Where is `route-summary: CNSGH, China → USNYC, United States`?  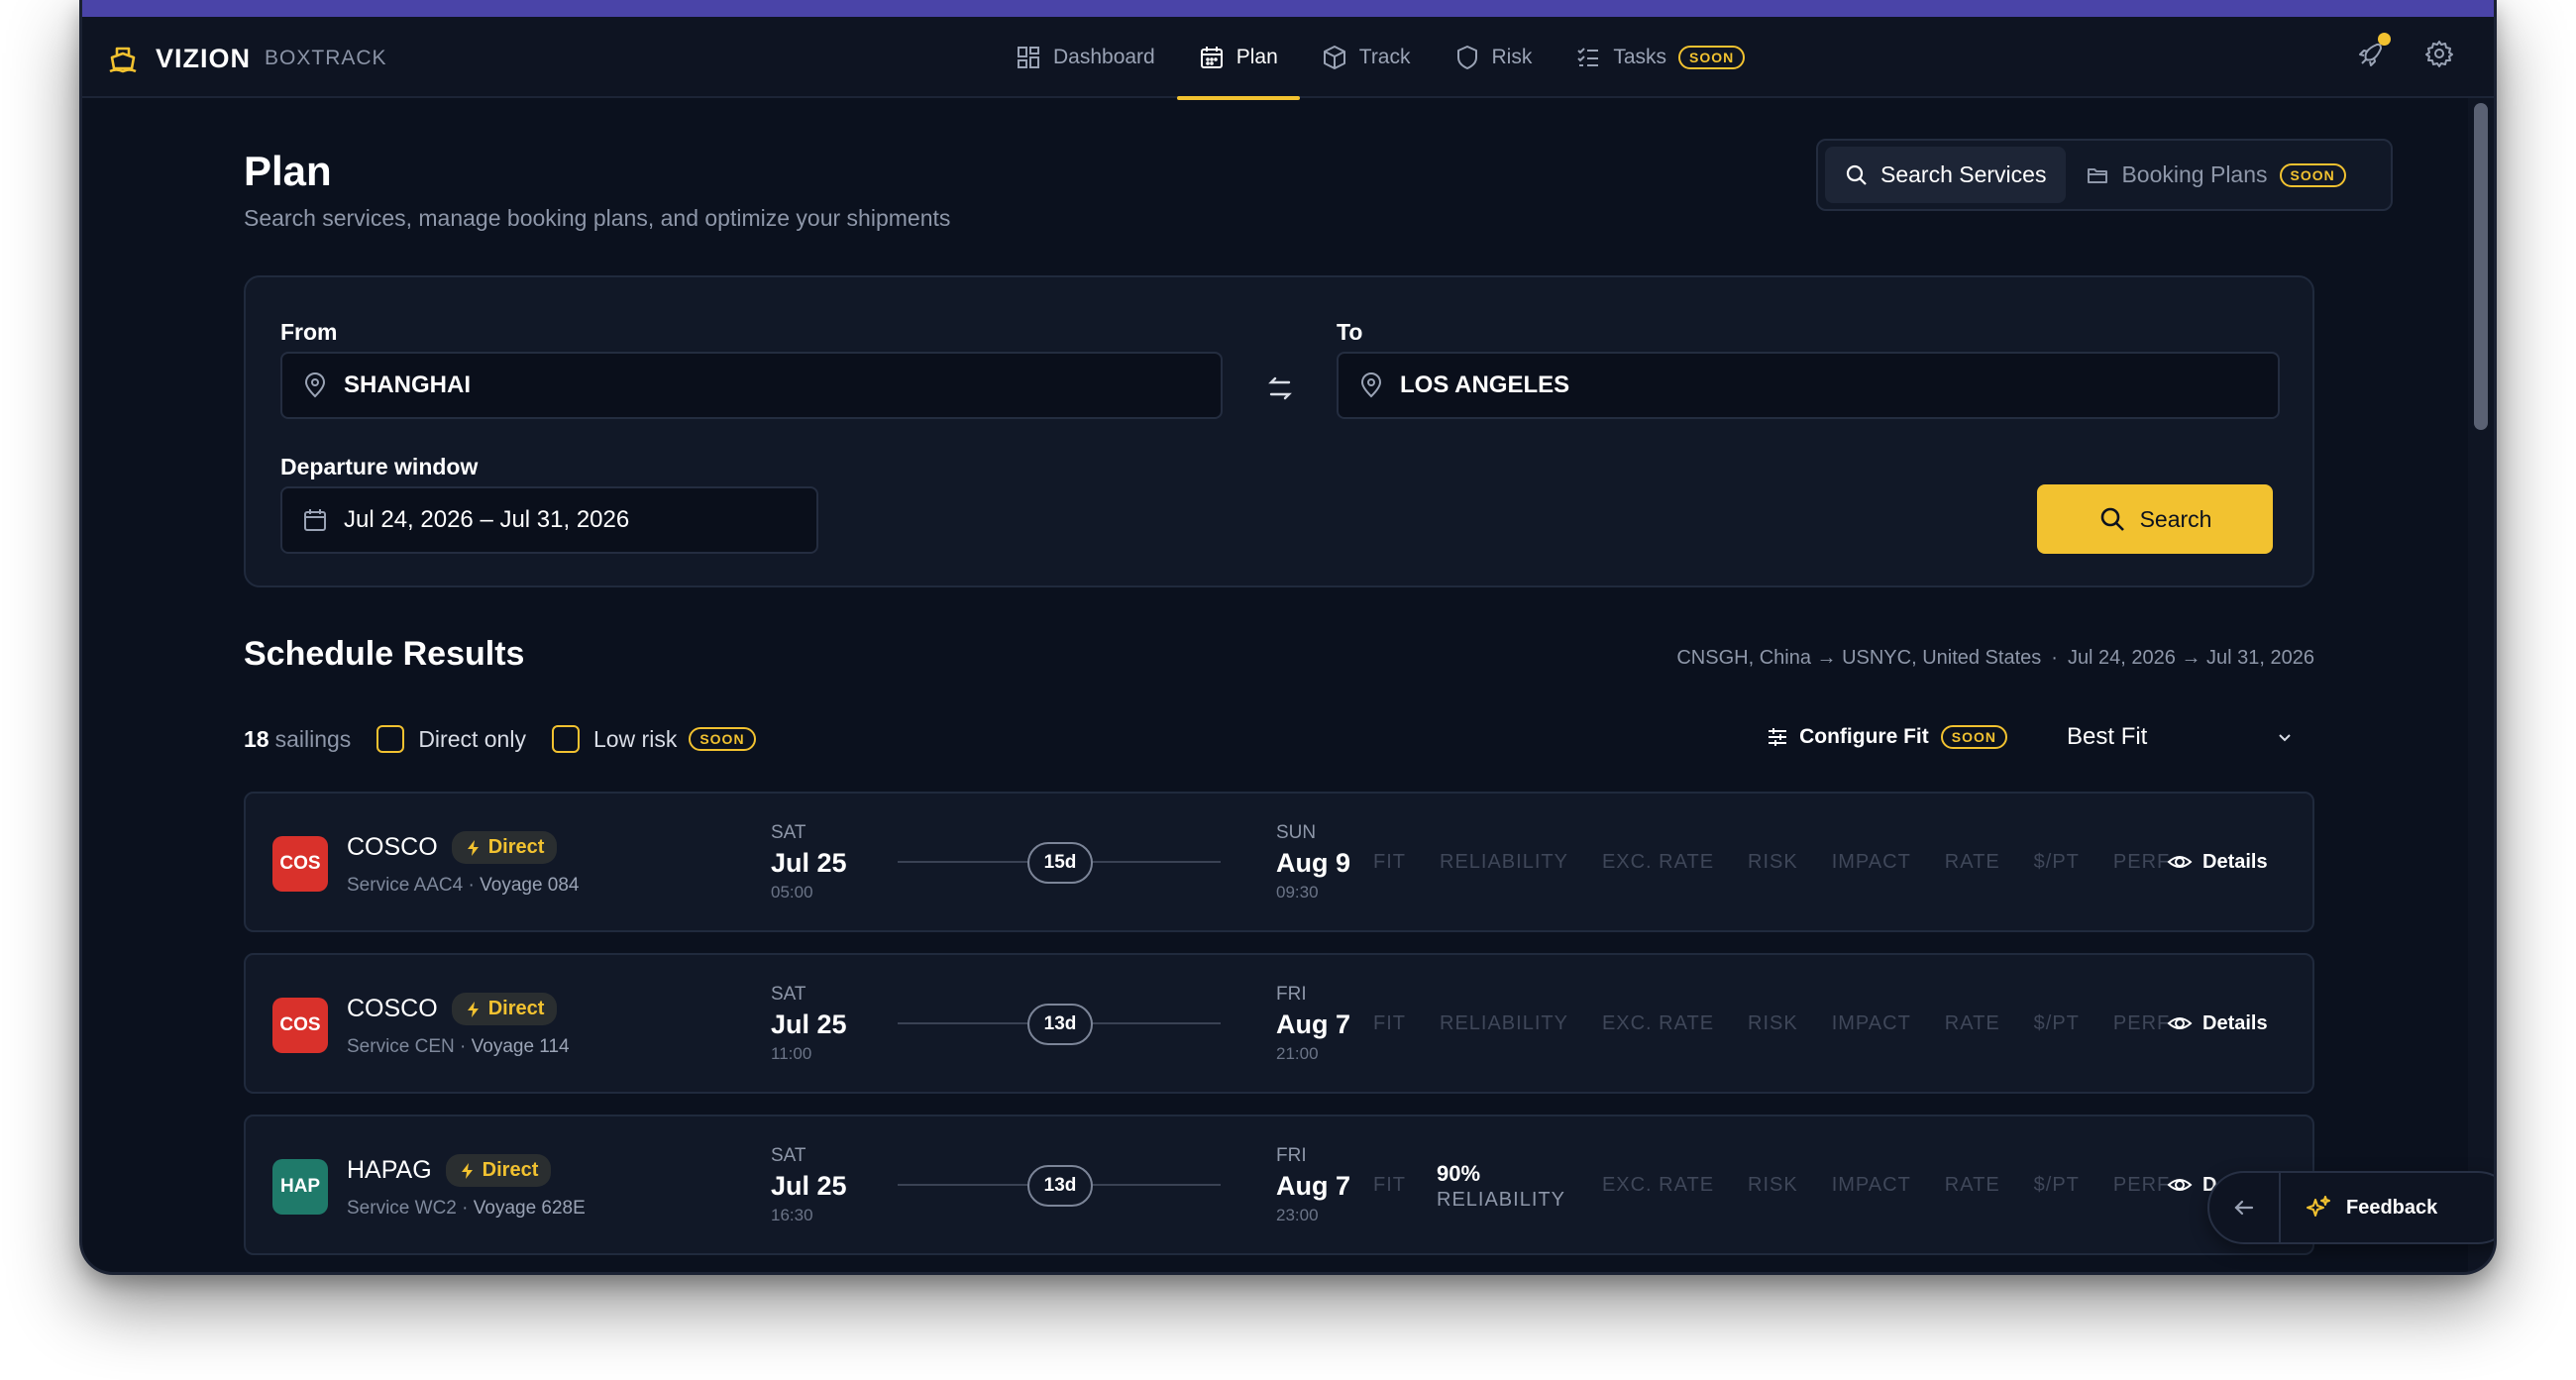 route-summary: CNSGH, China → USNYC, United States is located at coordinates (1859, 658).